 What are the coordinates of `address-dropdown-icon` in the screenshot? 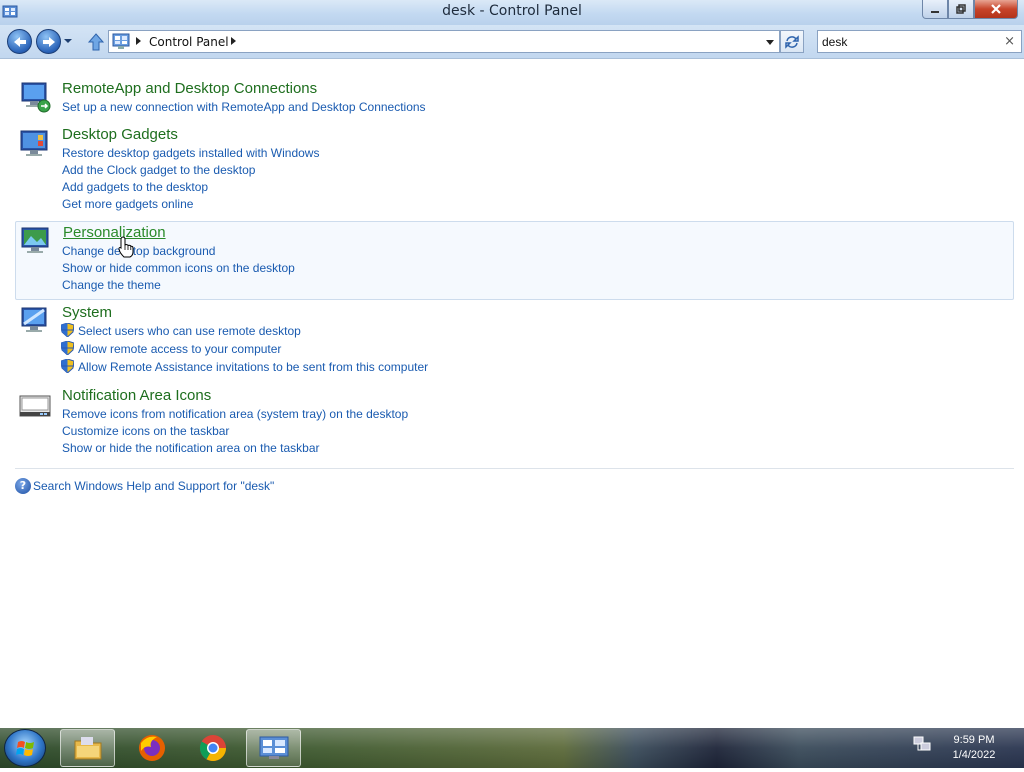 It's located at (770, 42).